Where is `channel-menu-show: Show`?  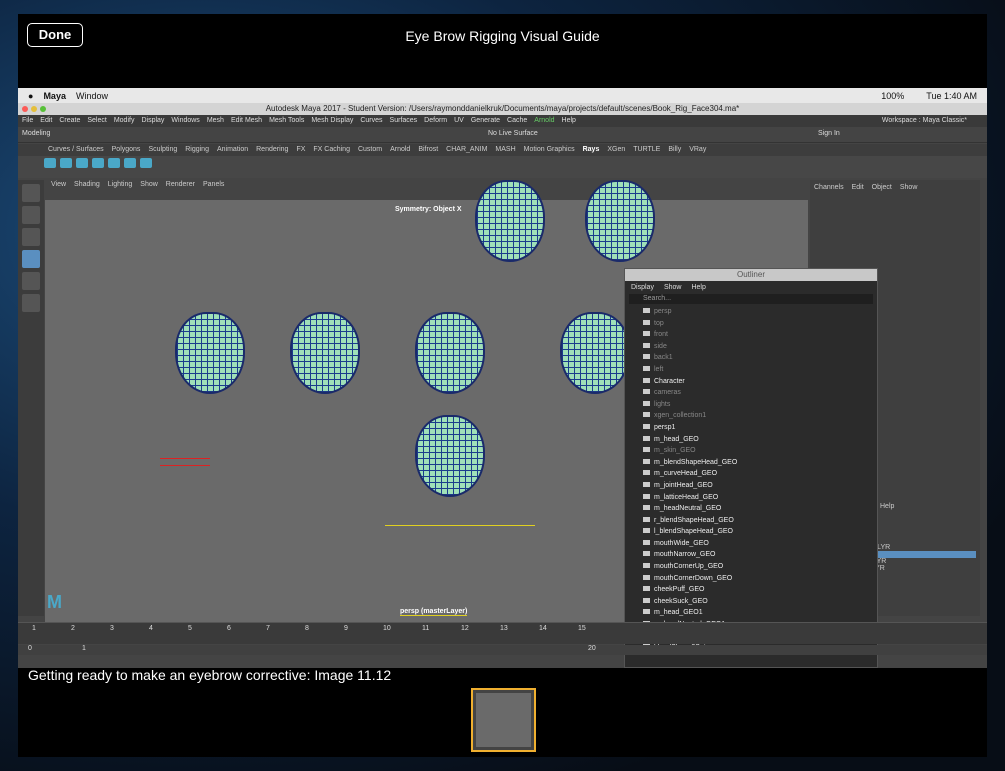 channel-menu-show: Show is located at coordinates (908, 187).